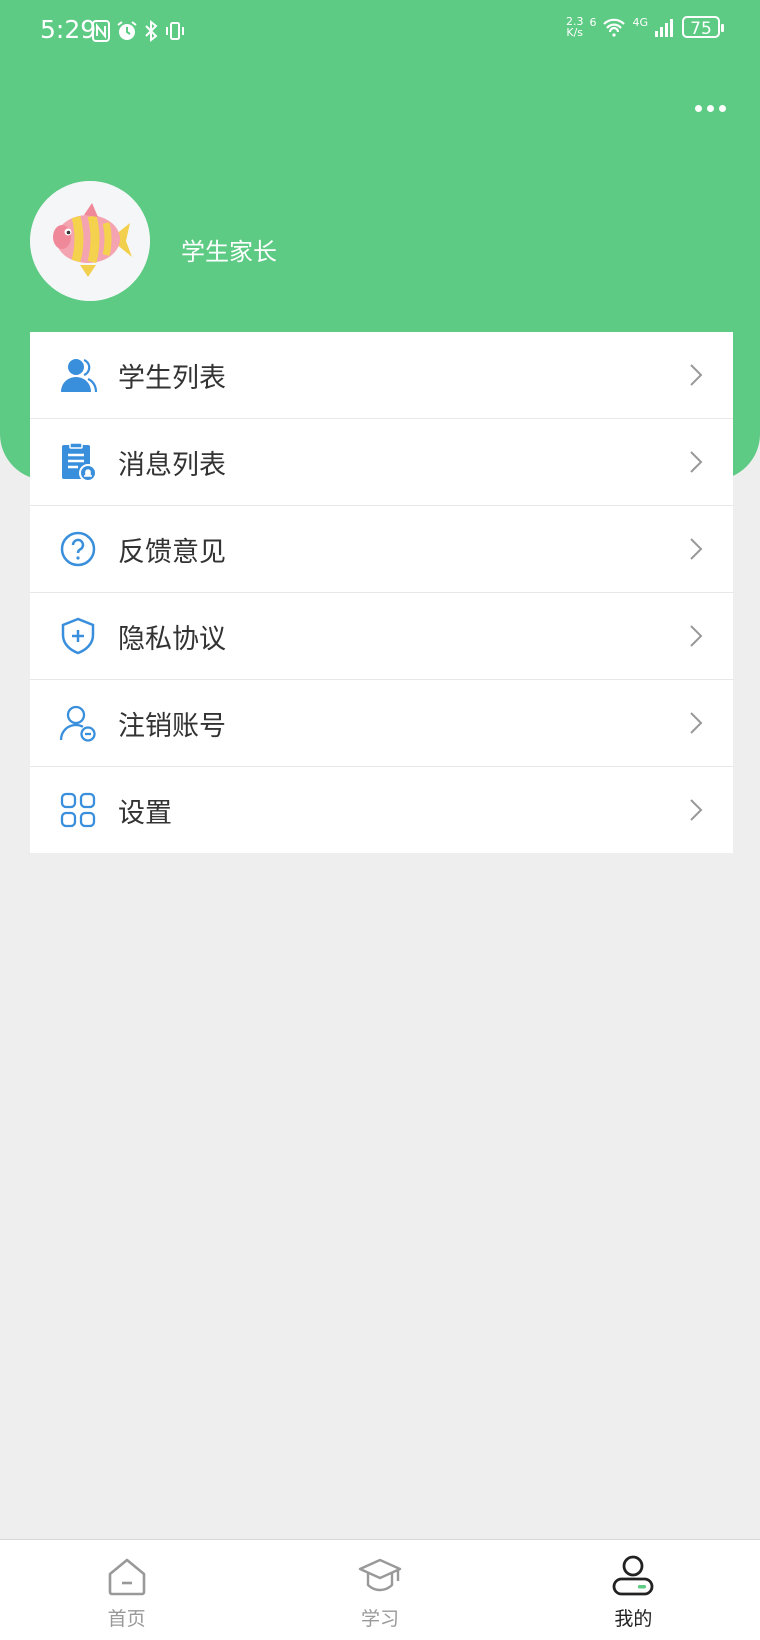 This screenshot has height=1640, width=760. What do you see at coordinates (139, 31) in the screenshot?
I see `status-left-icons` at bounding box center [139, 31].